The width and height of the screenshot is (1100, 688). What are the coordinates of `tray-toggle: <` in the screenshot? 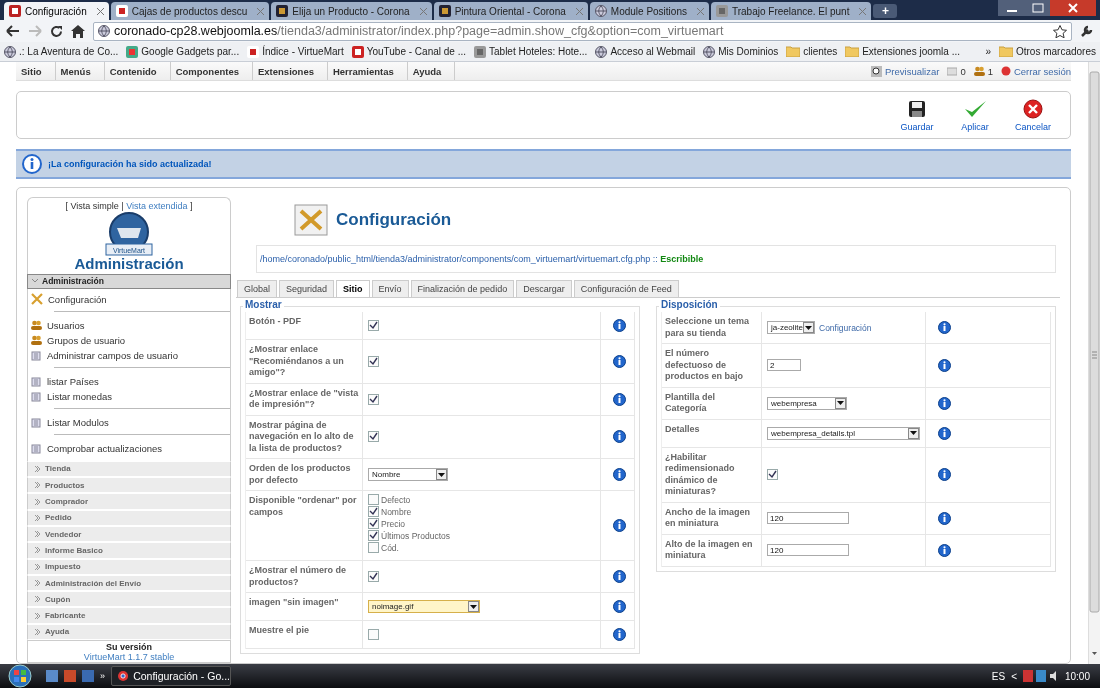 It's located at (1014, 676).